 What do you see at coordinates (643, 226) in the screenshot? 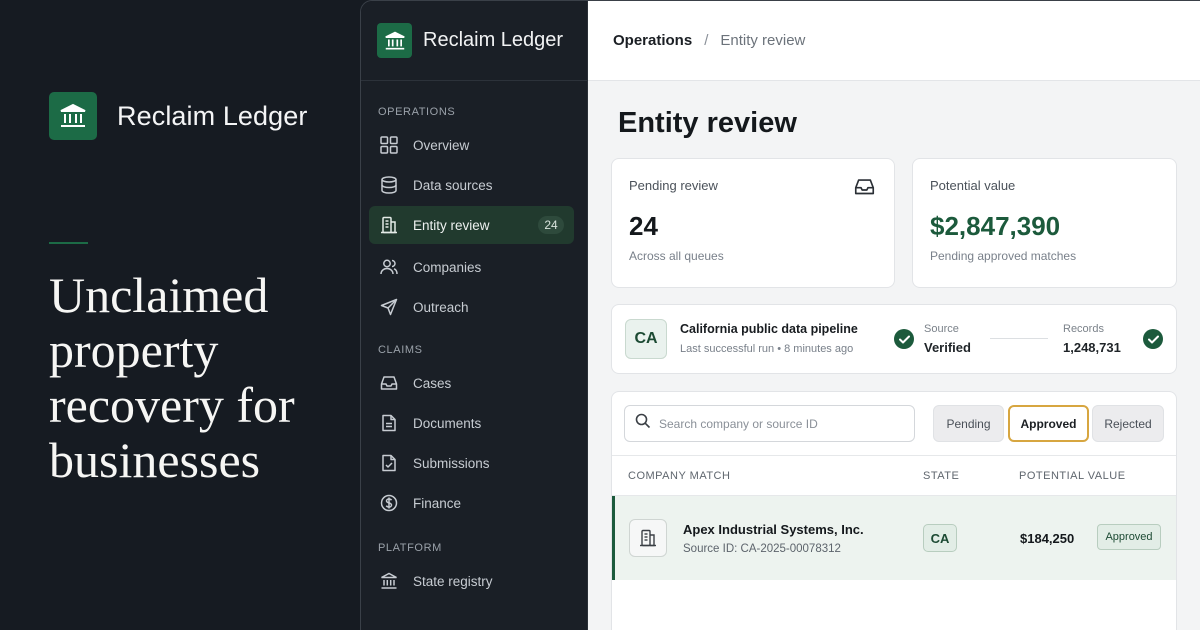
I see `stat-value: 24` at bounding box center [643, 226].